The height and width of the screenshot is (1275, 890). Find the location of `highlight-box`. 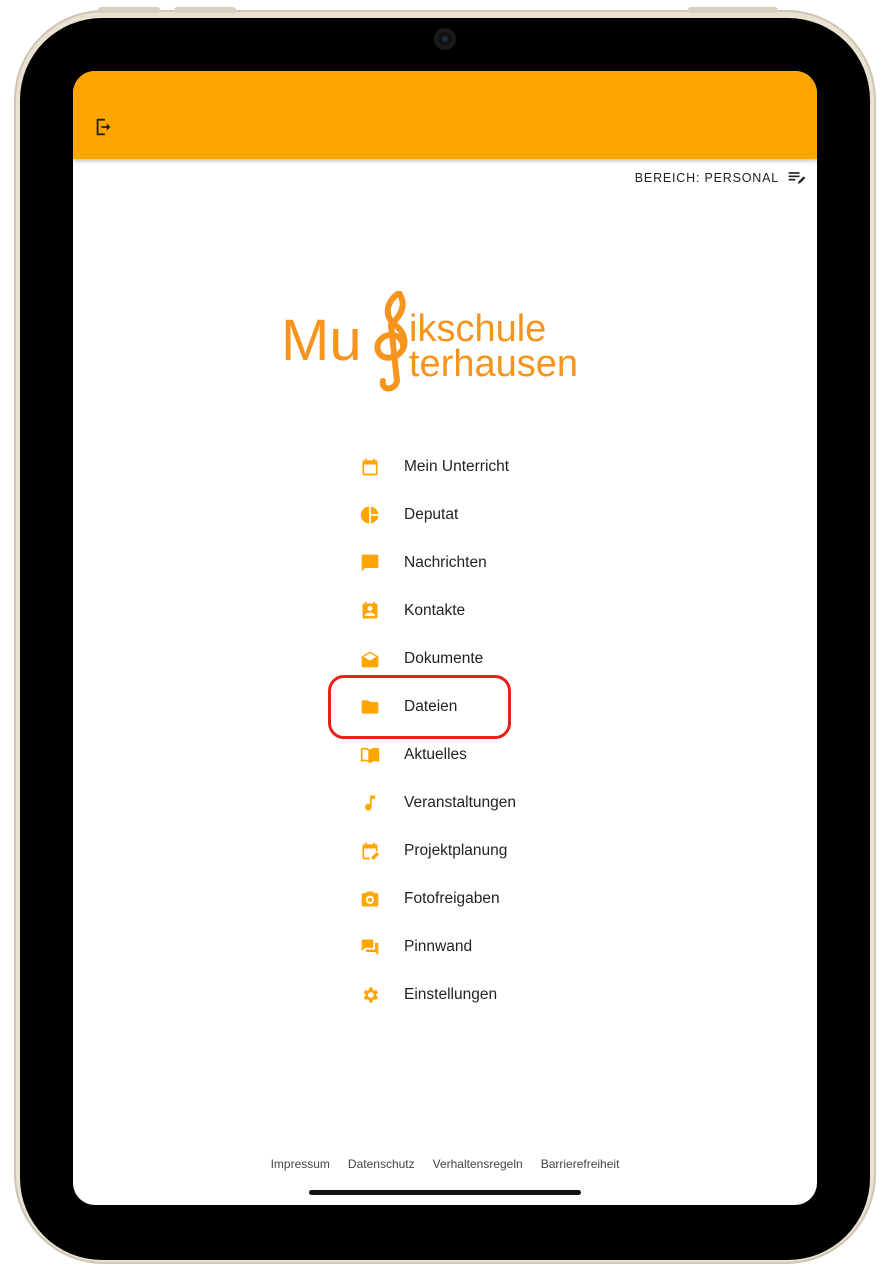

highlight-box is located at coordinates (419, 707).